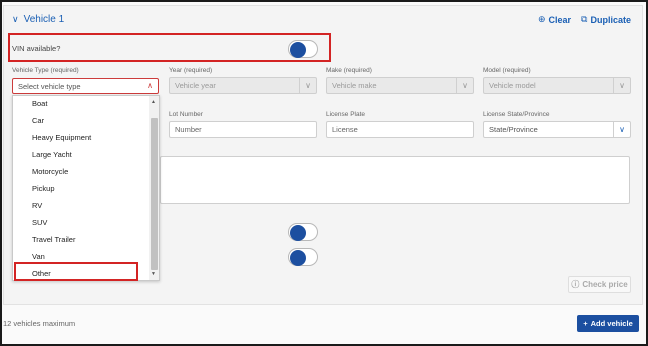 This screenshot has width=648, height=346. Describe the element at coordinates (153, 102) in the screenshot. I see `scroll-up-icon: ▲` at that location.